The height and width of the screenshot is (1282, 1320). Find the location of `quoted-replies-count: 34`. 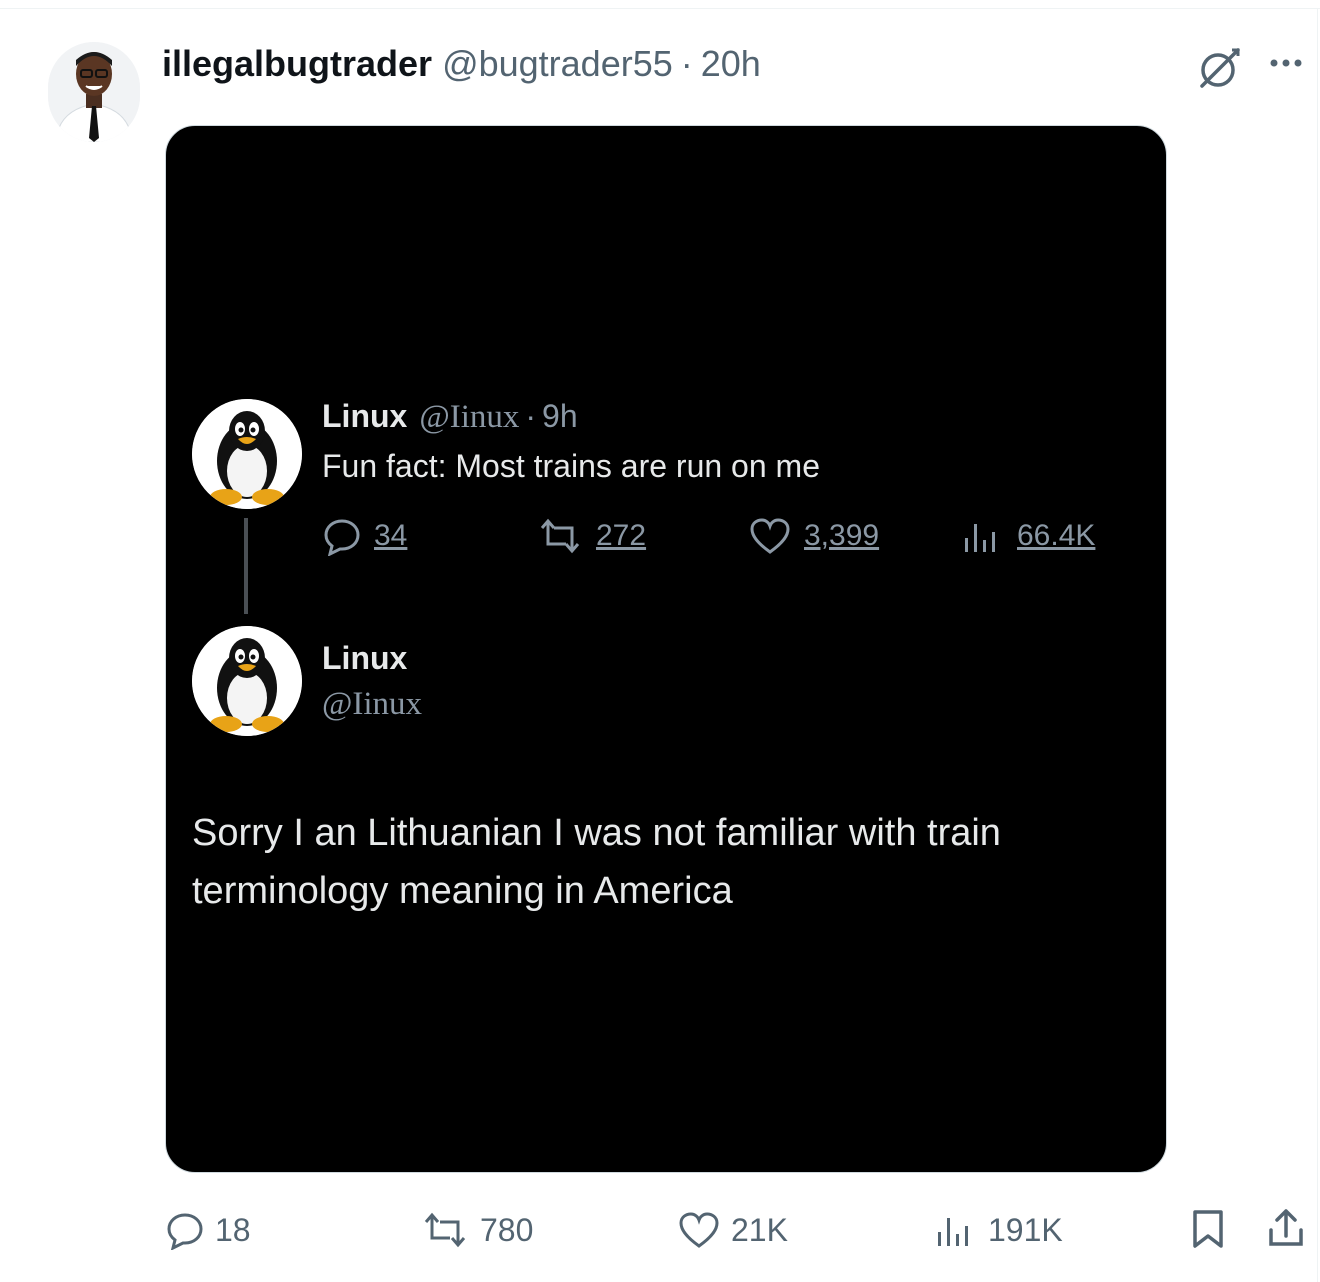

quoted-replies-count: 34 is located at coordinates (391, 535).